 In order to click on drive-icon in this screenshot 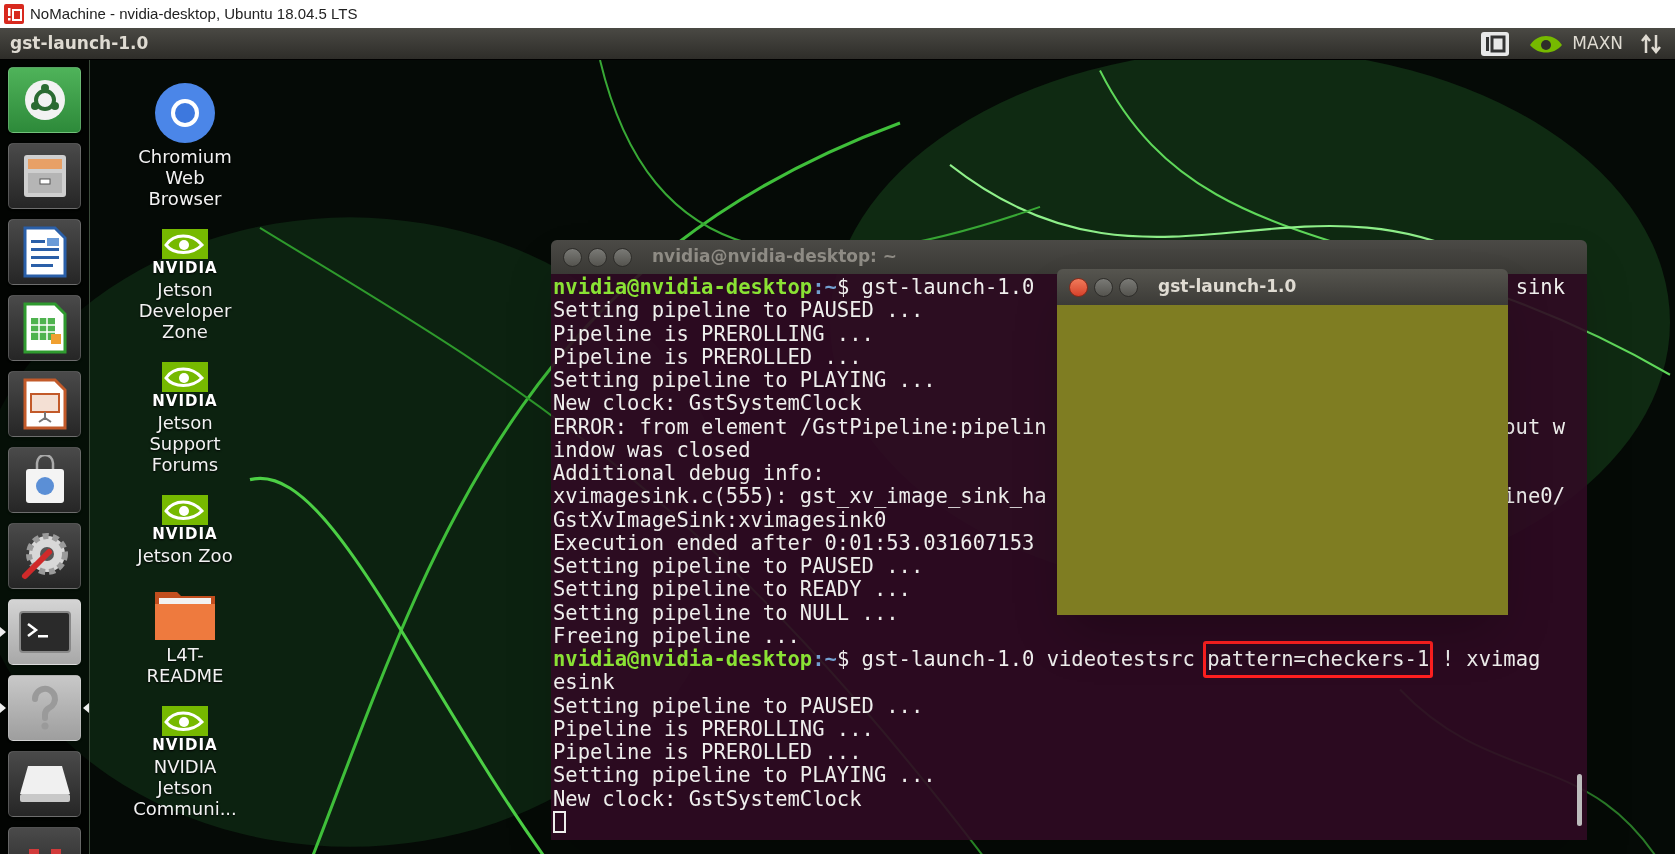, I will do `click(44, 784)`.